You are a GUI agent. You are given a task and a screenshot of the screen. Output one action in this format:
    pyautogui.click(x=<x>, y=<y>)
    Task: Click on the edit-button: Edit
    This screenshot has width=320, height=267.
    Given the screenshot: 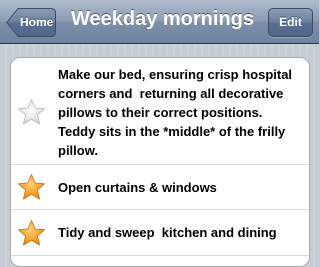 What is the action you would take?
    pyautogui.click(x=290, y=22)
    